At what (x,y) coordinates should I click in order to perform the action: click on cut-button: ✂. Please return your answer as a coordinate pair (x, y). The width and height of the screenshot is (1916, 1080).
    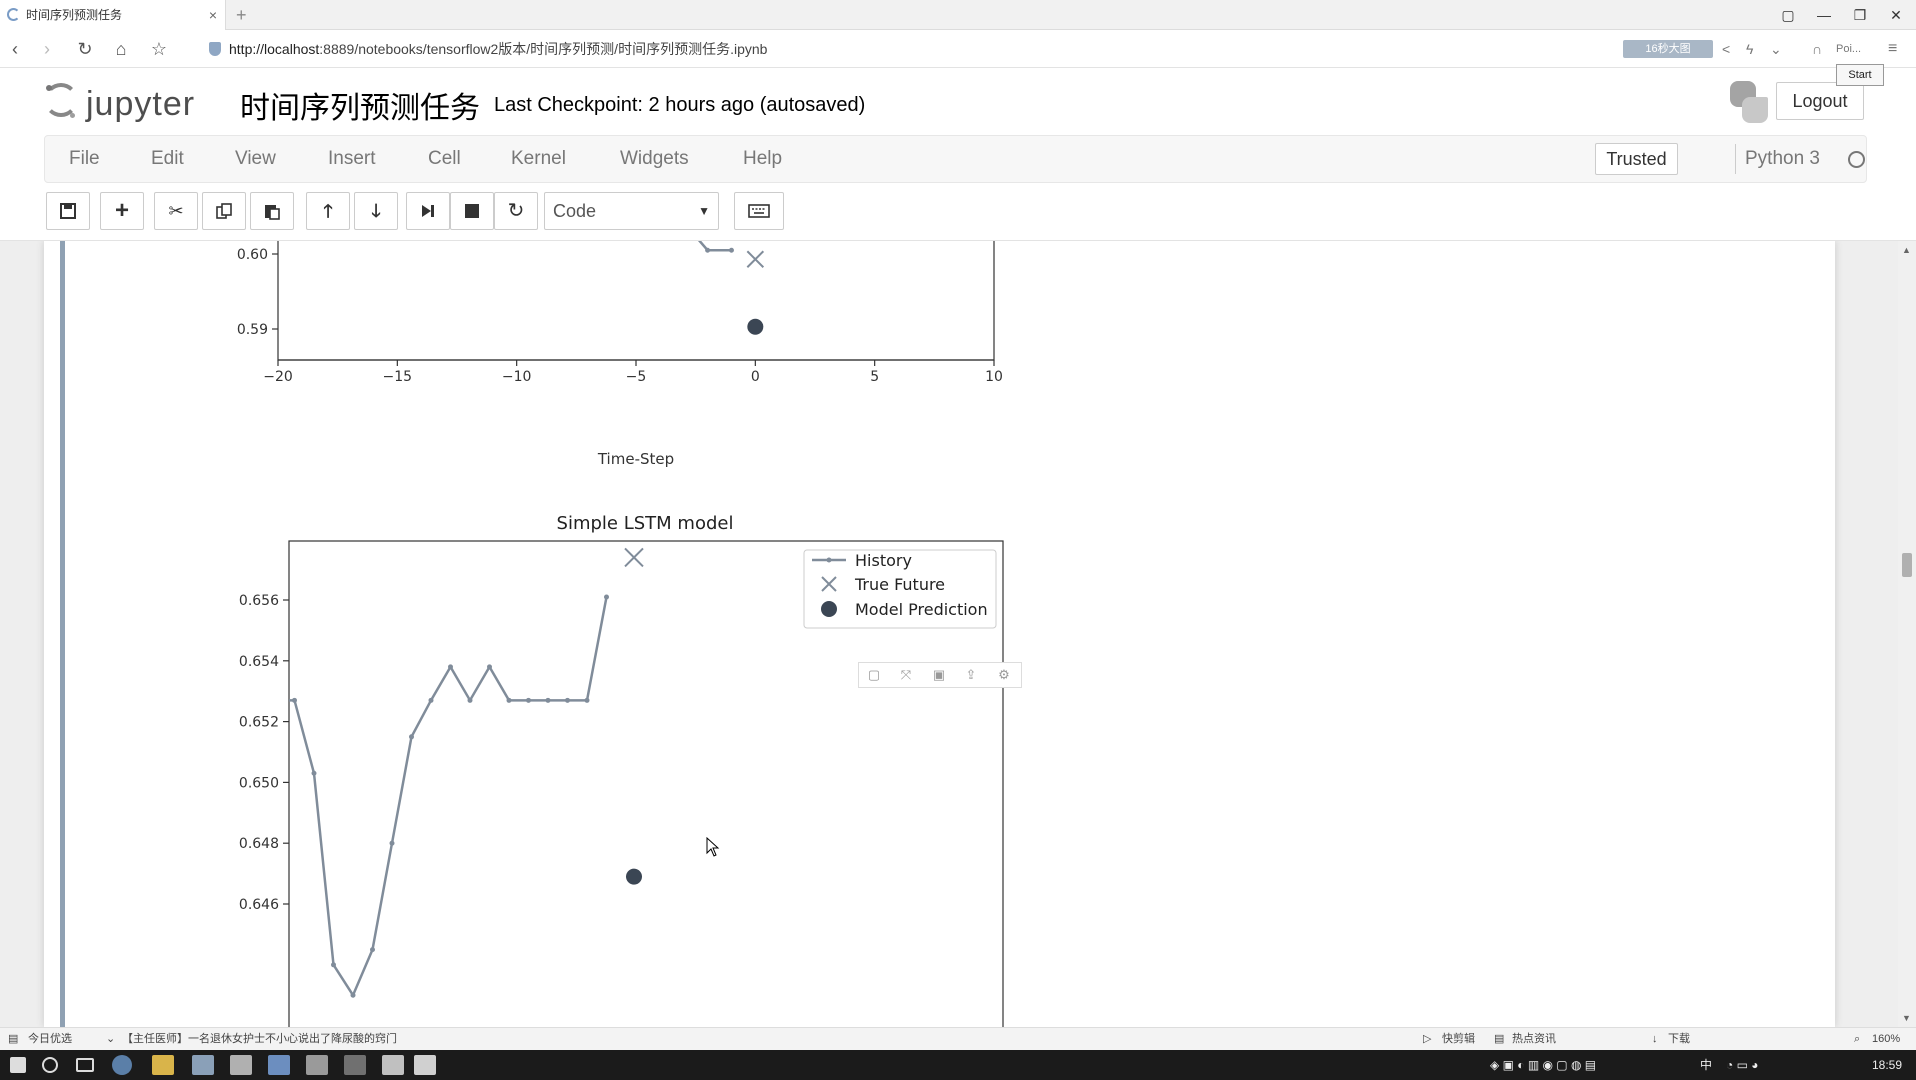
    Looking at the image, I should click on (176, 211).